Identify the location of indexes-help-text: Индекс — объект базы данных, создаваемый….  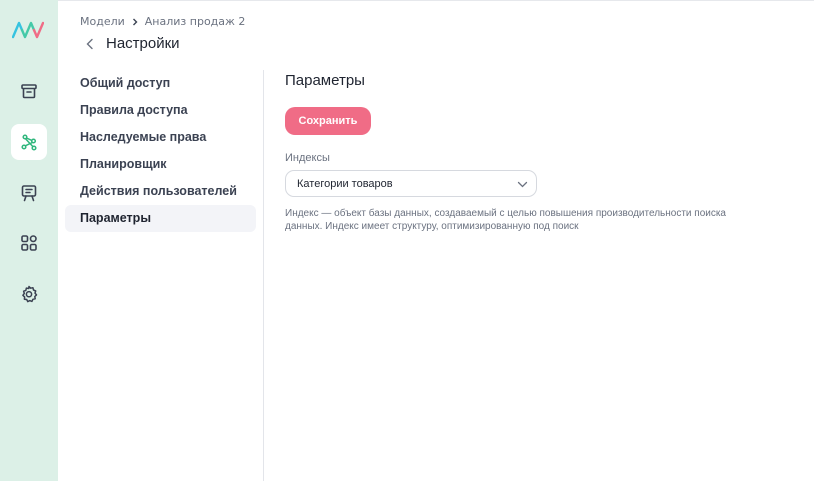
(505, 220).